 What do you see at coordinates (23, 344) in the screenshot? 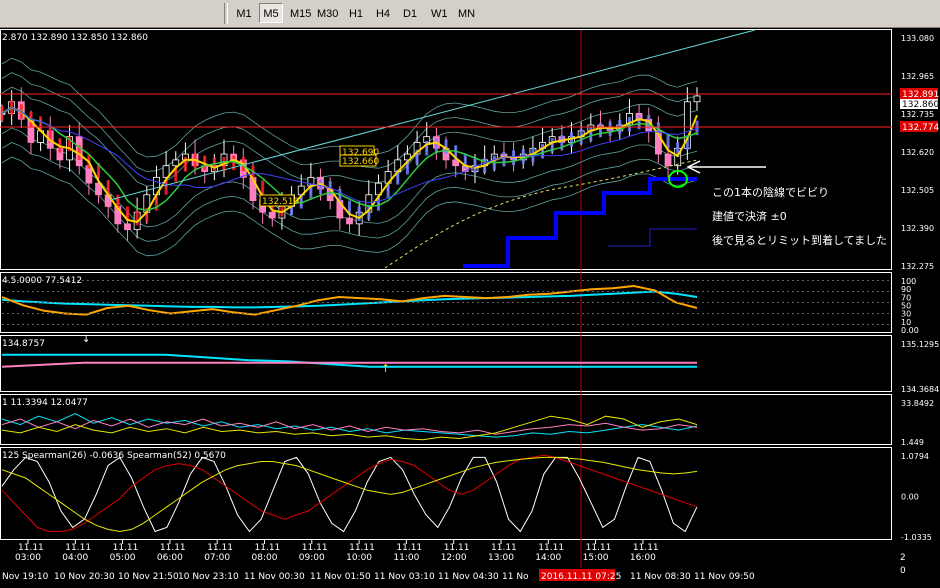
I see `ma-panel-header: 134.8757` at bounding box center [23, 344].